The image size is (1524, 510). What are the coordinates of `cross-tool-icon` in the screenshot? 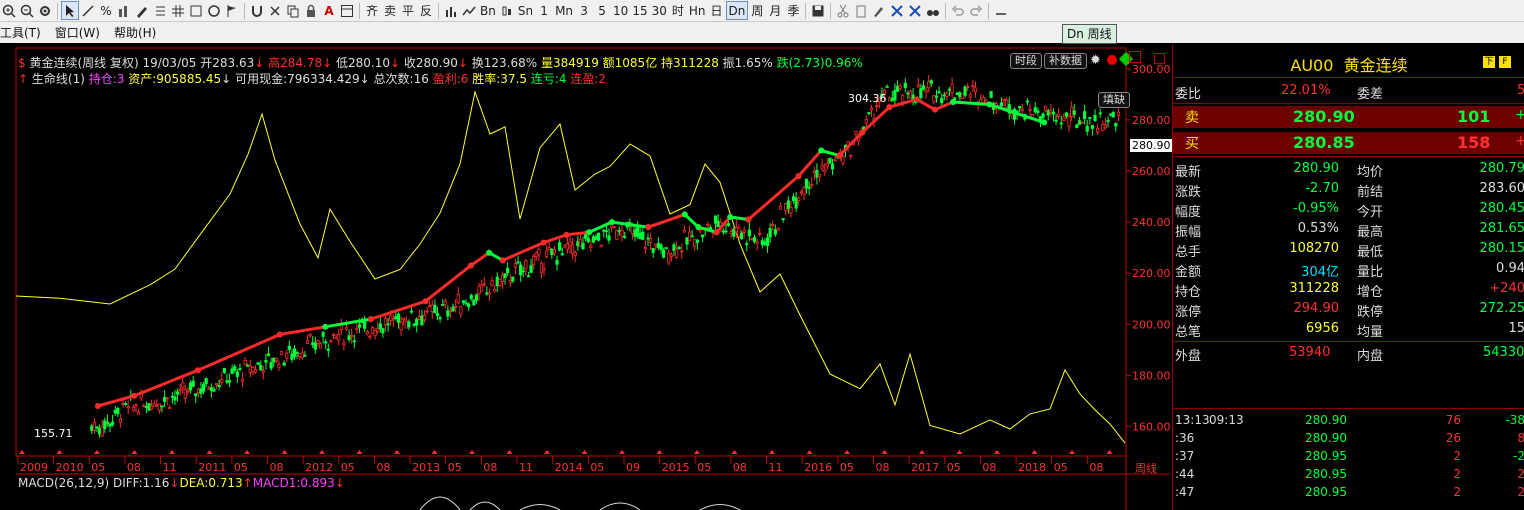 It's located at (897, 10).